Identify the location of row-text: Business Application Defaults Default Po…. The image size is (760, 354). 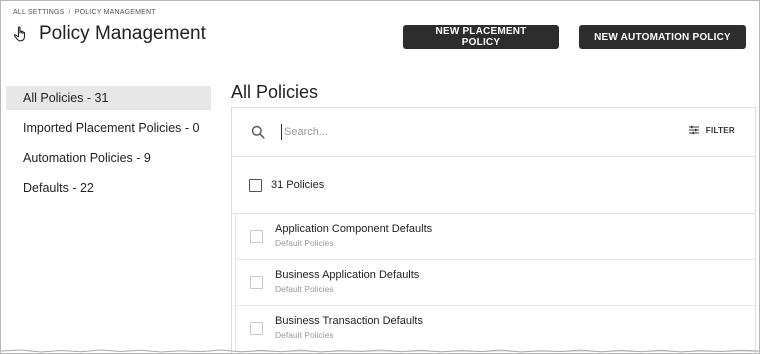
(347, 281).